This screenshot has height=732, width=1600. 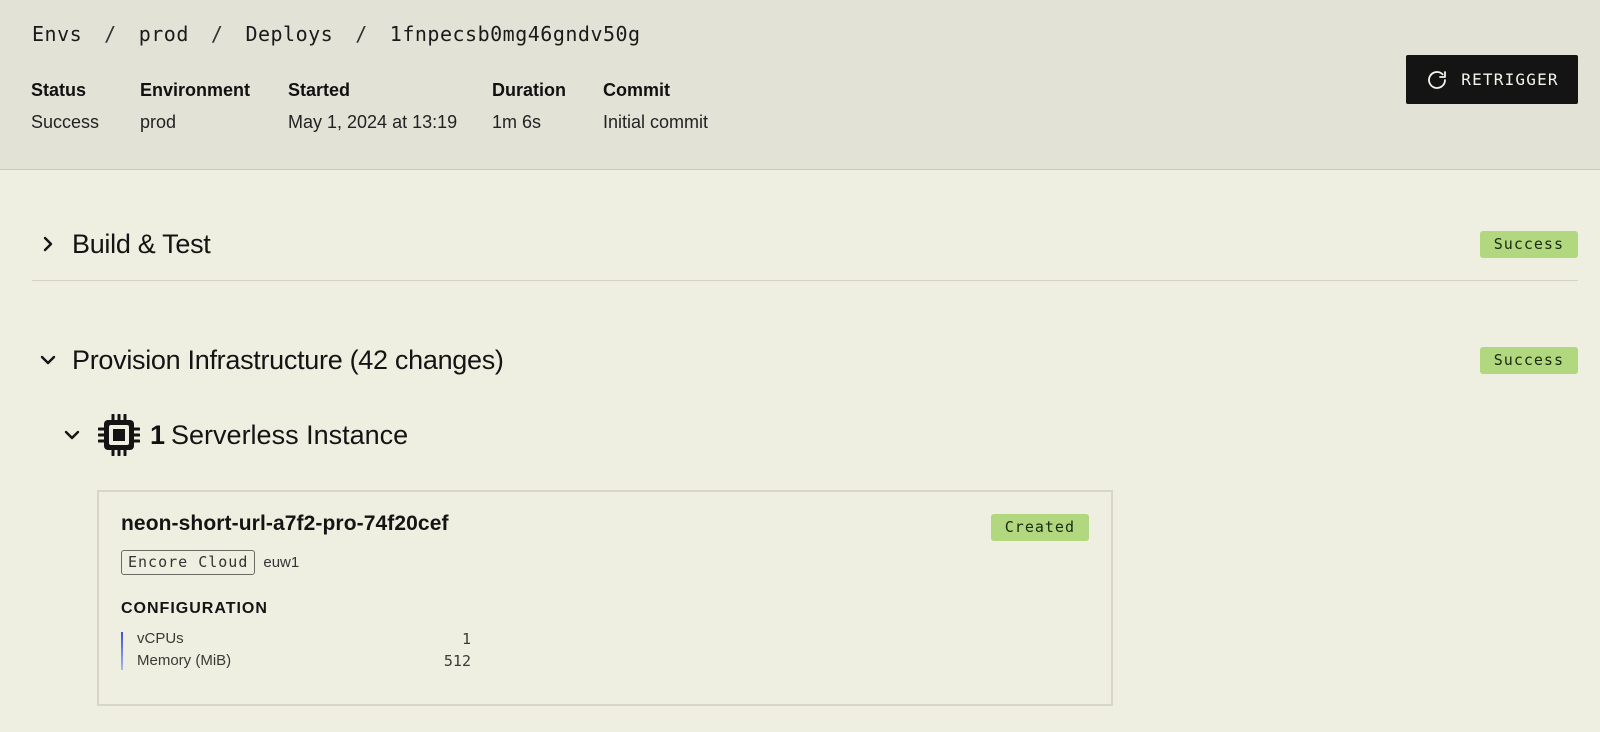 I want to click on breadcrumb-deploys: Deploys, so click(x=289, y=34).